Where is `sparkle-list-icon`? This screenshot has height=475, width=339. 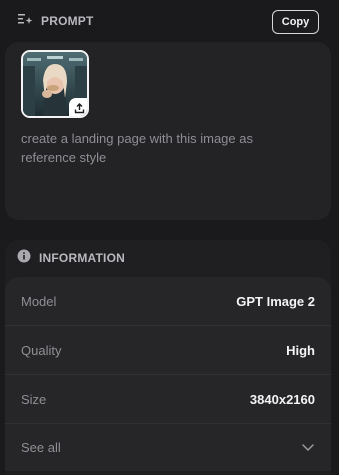
sparkle-list-icon is located at coordinates (25, 21).